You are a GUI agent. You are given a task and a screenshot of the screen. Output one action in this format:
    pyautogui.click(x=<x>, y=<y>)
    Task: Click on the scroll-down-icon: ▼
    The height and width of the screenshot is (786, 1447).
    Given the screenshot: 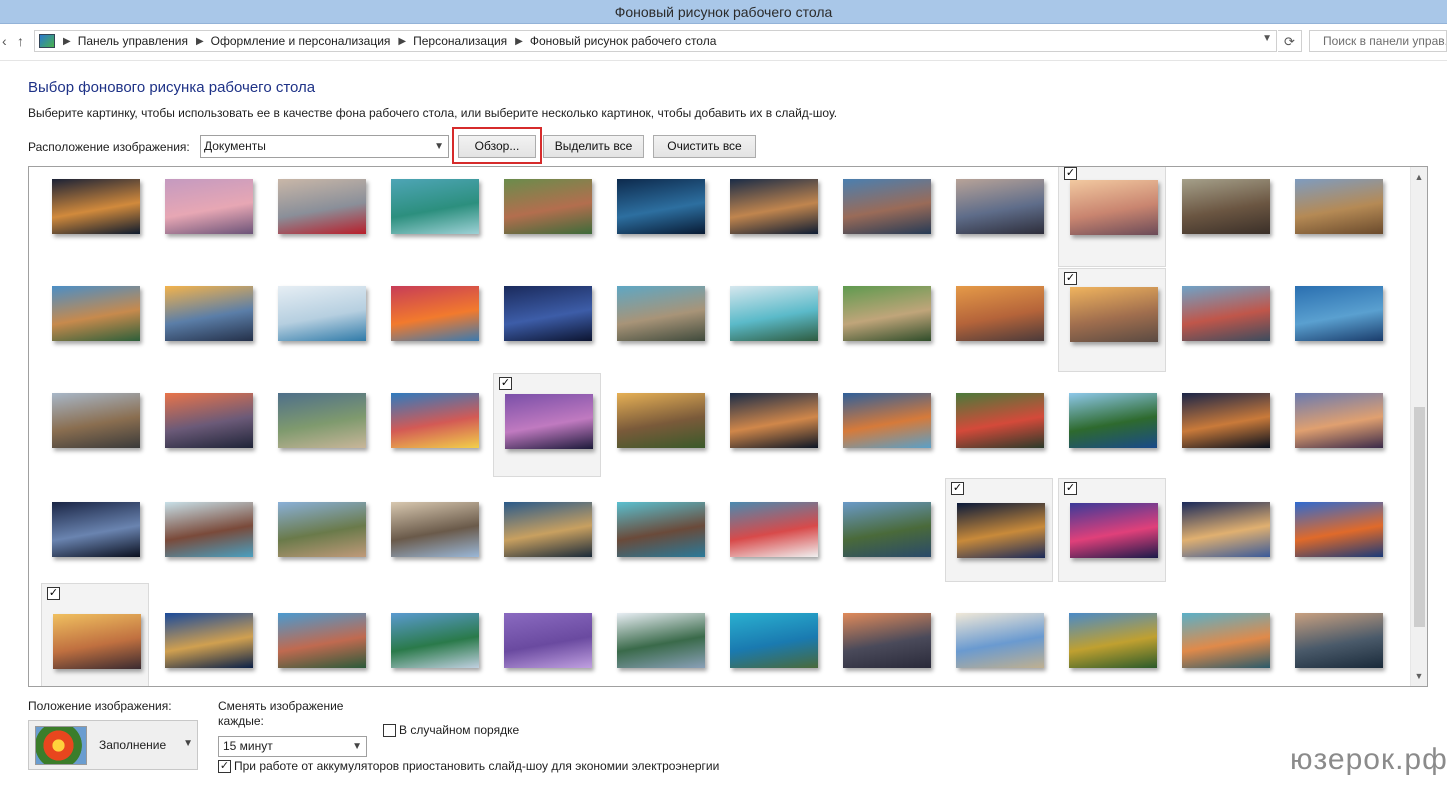 What is the action you would take?
    pyautogui.click(x=1419, y=676)
    